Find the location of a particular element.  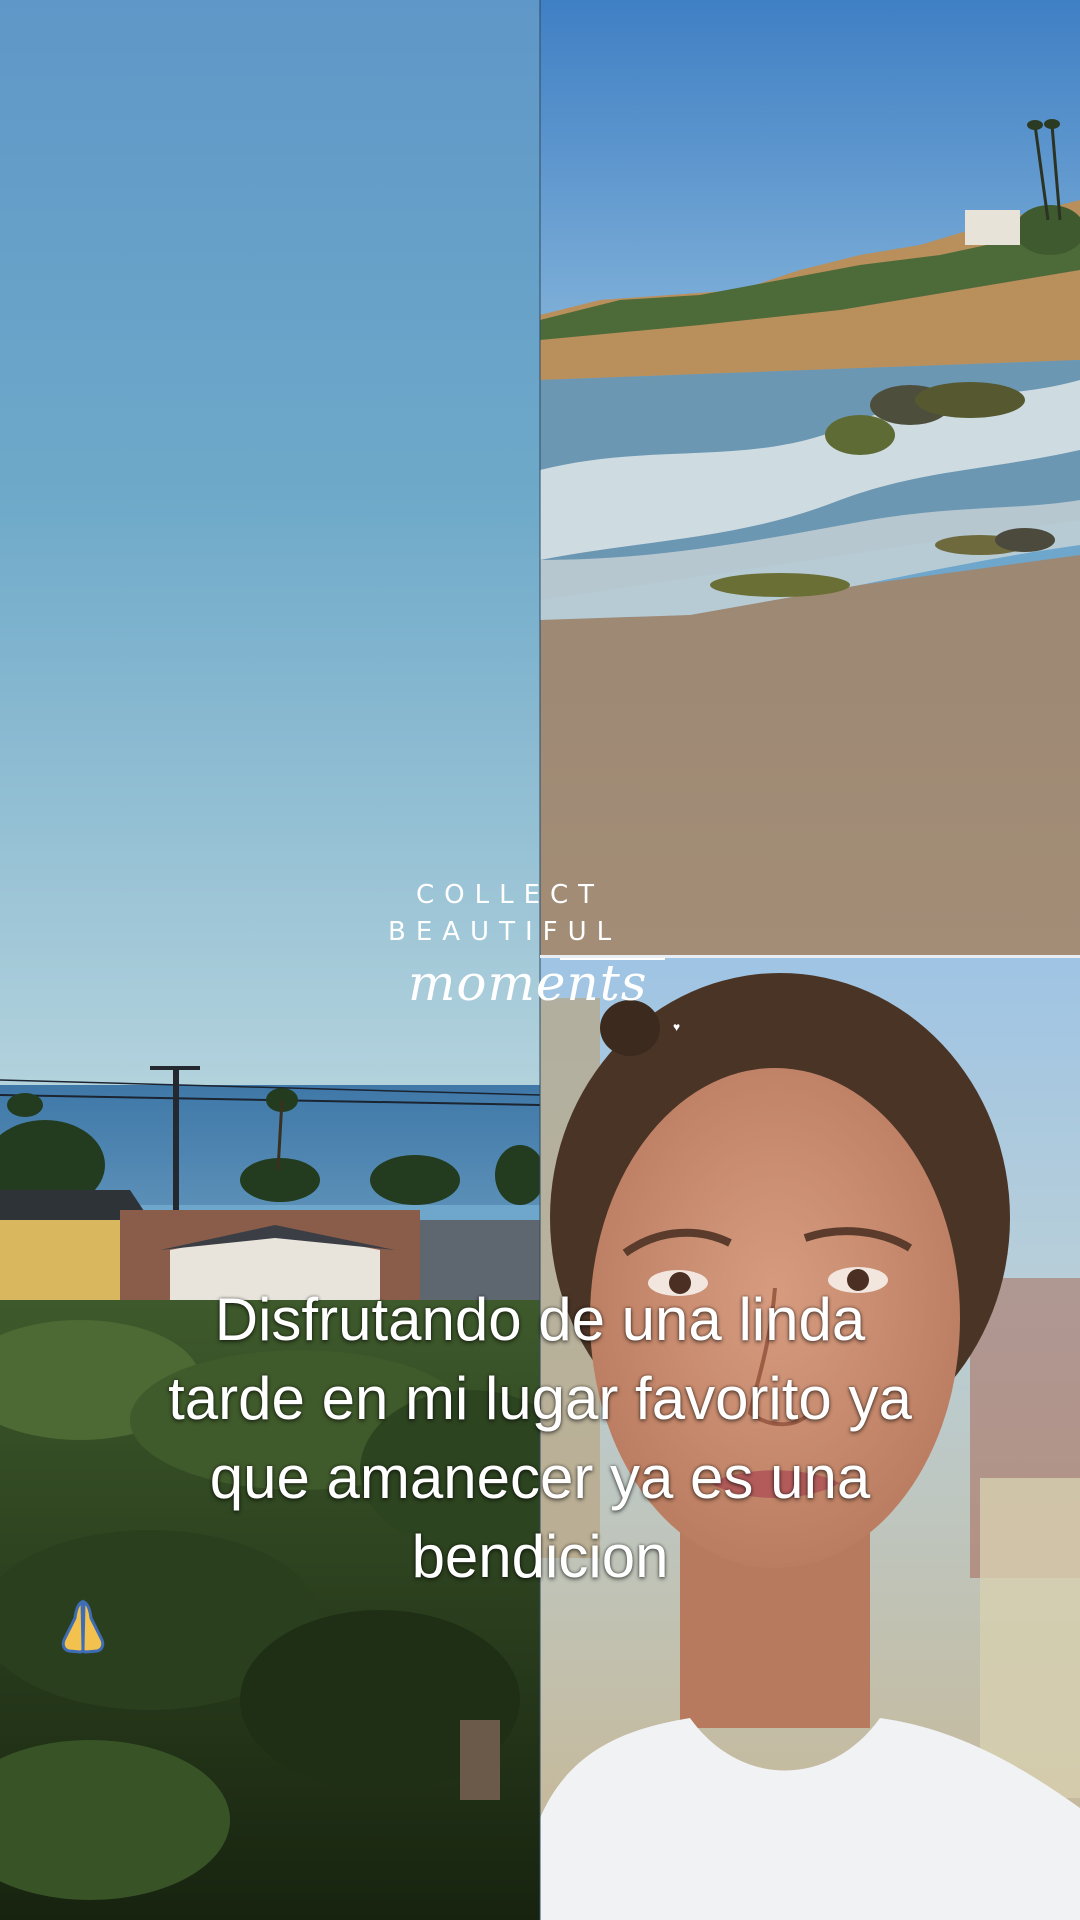

brand-script-moments: moments is located at coordinates (528, 983).